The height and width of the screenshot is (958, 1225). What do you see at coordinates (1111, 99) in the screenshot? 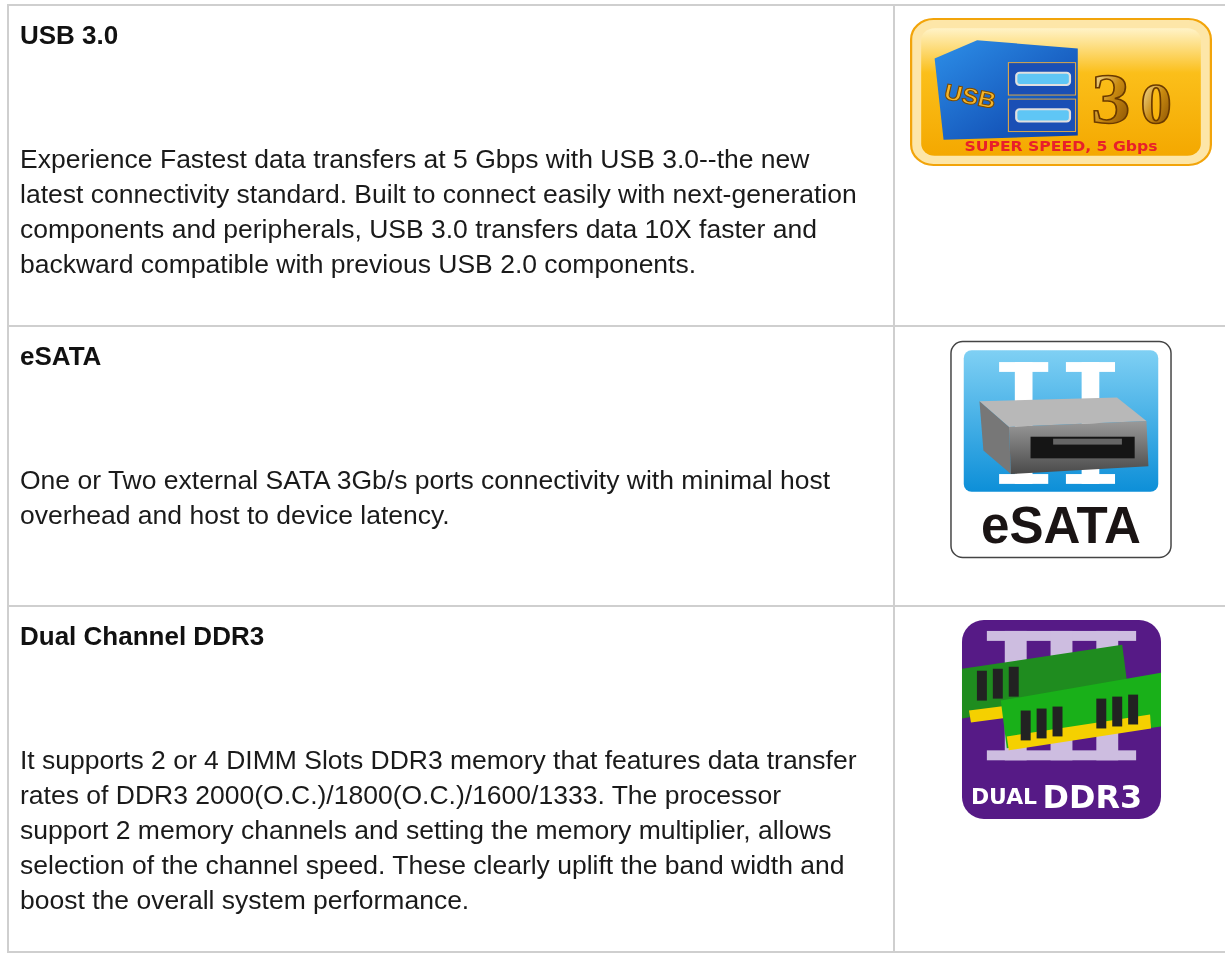
I see `logo-text: 3` at bounding box center [1111, 99].